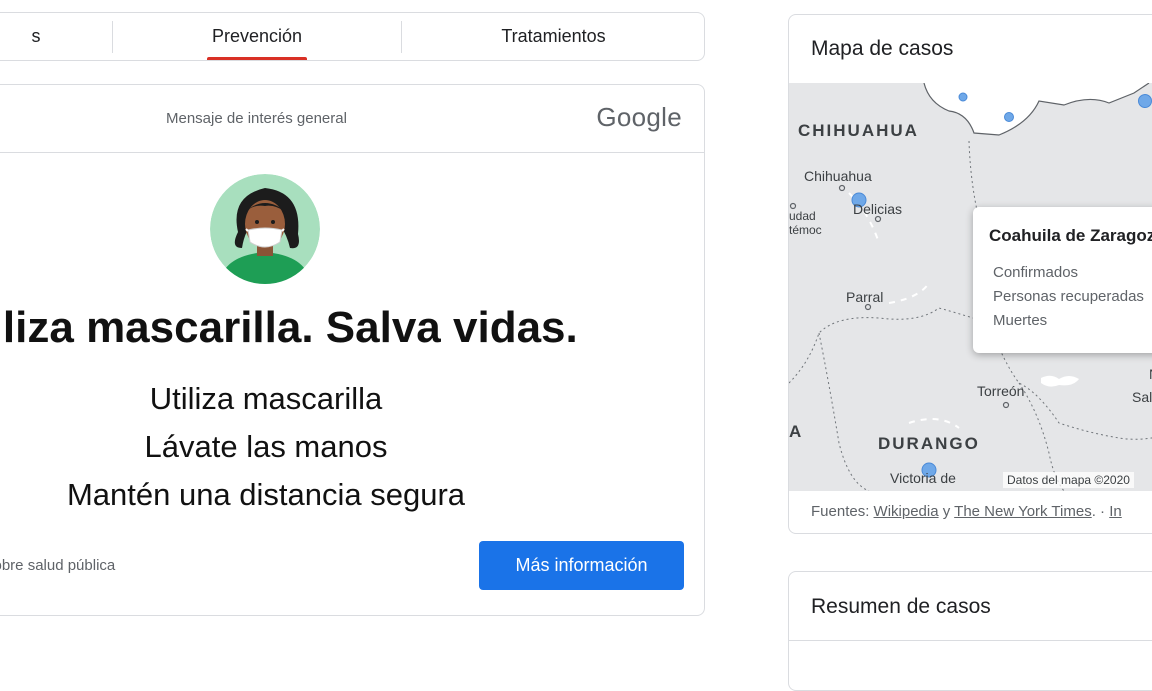 The width and height of the screenshot is (1152, 691). What do you see at coordinates (796, 431) in the screenshot?
I see `map-state-label: A` at bounding box center [796, 431].